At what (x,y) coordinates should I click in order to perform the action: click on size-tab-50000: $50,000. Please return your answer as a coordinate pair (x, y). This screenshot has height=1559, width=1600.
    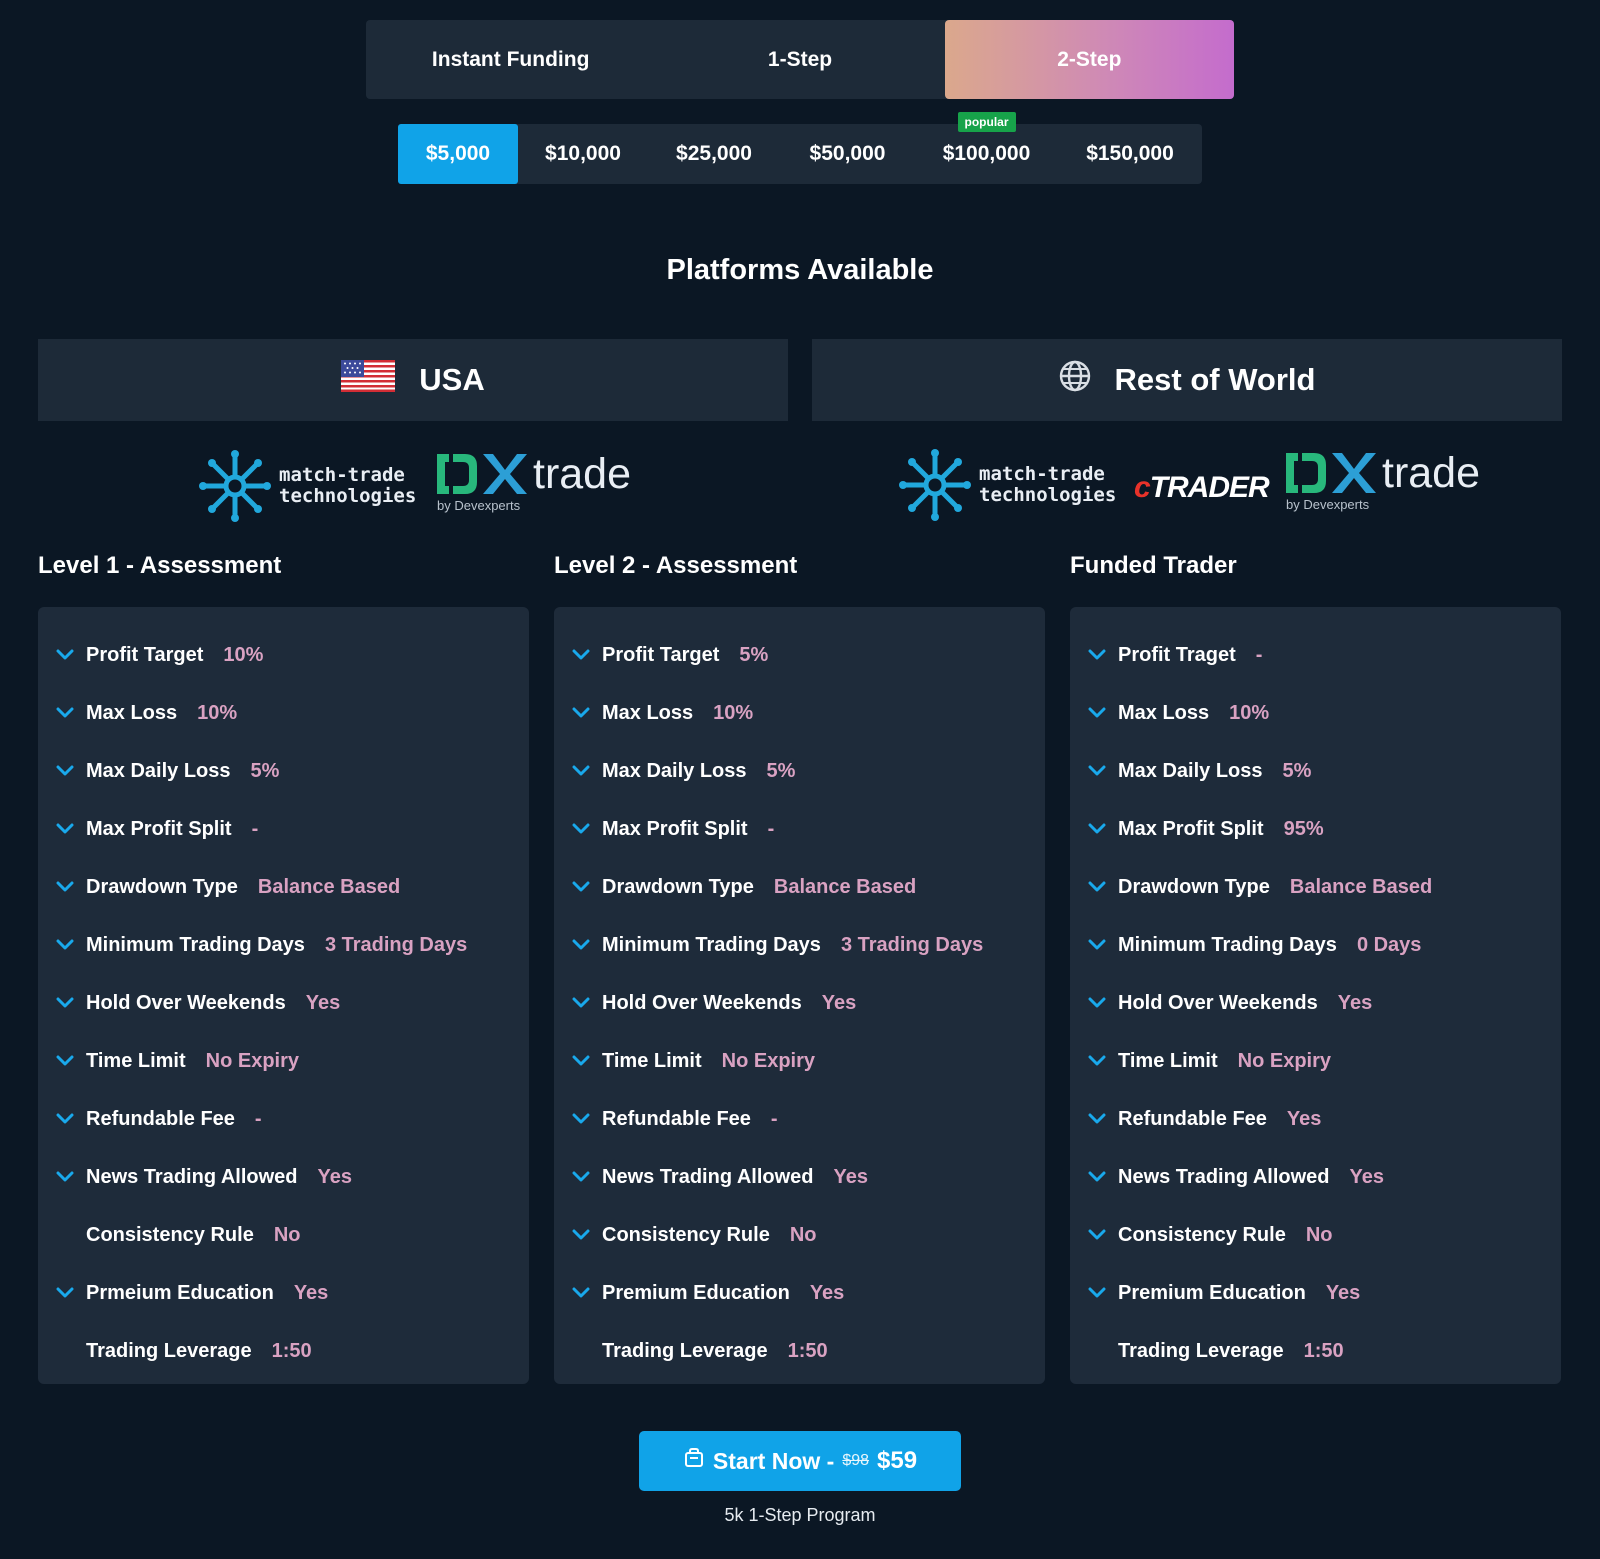
    Looking at the image, I should click on (847, 154).